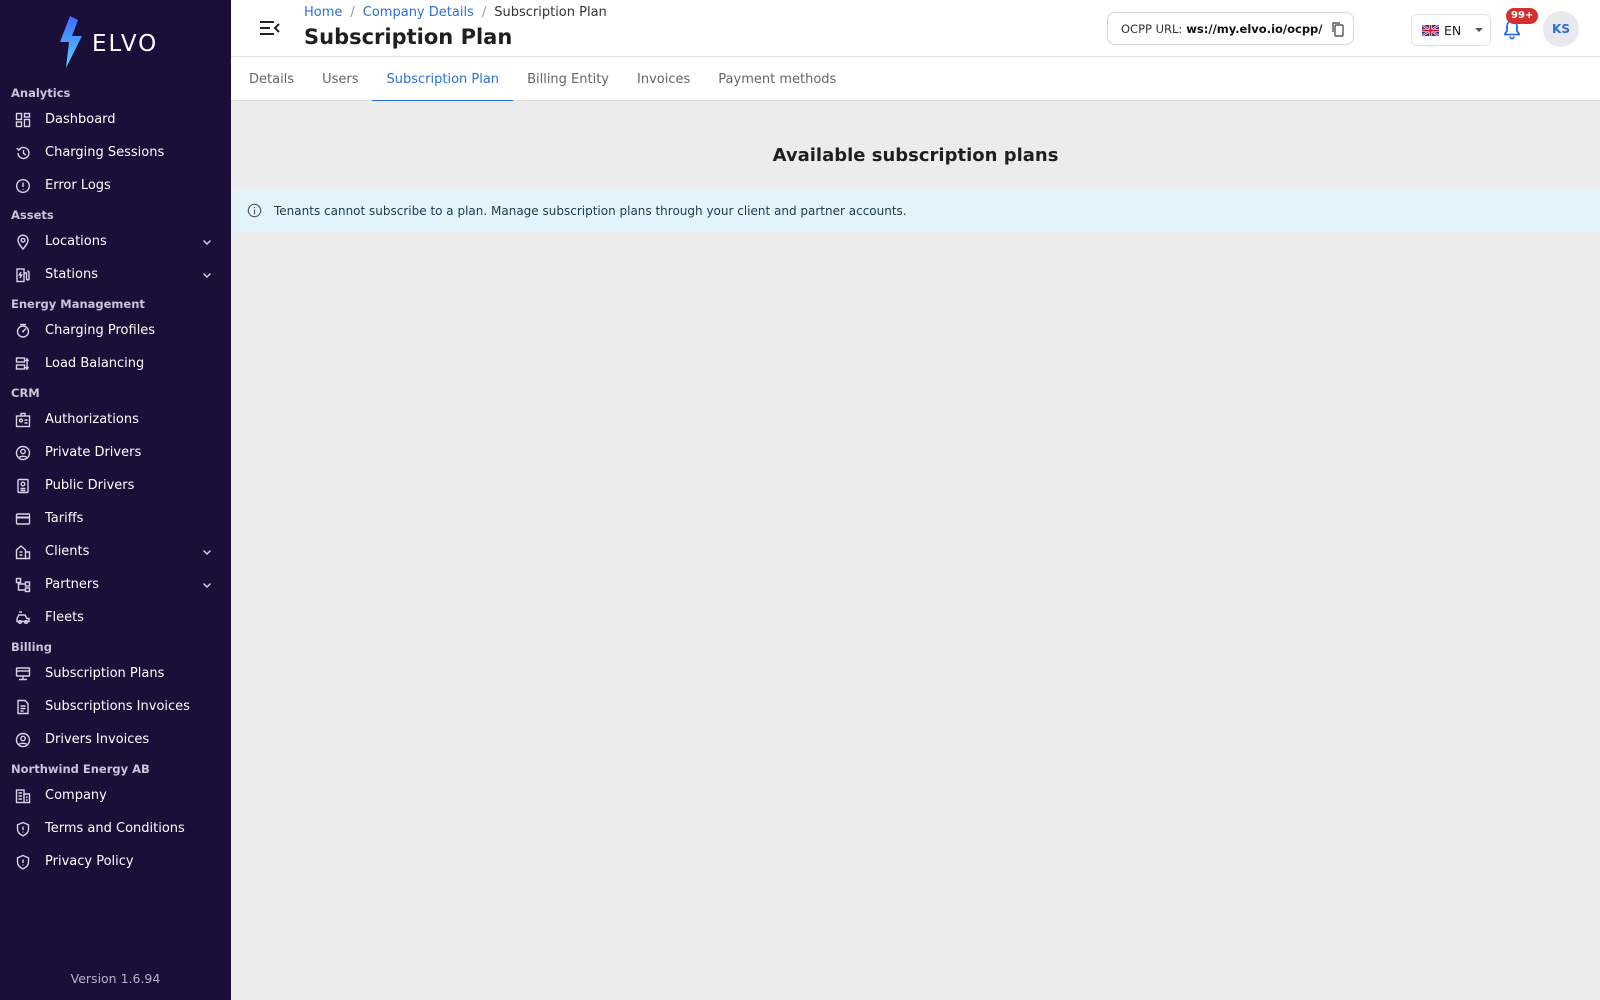  Describe the element at coordinates (93, 452) in the screenshot. I see `sidebar-item-label: Private Drivers` at that location.